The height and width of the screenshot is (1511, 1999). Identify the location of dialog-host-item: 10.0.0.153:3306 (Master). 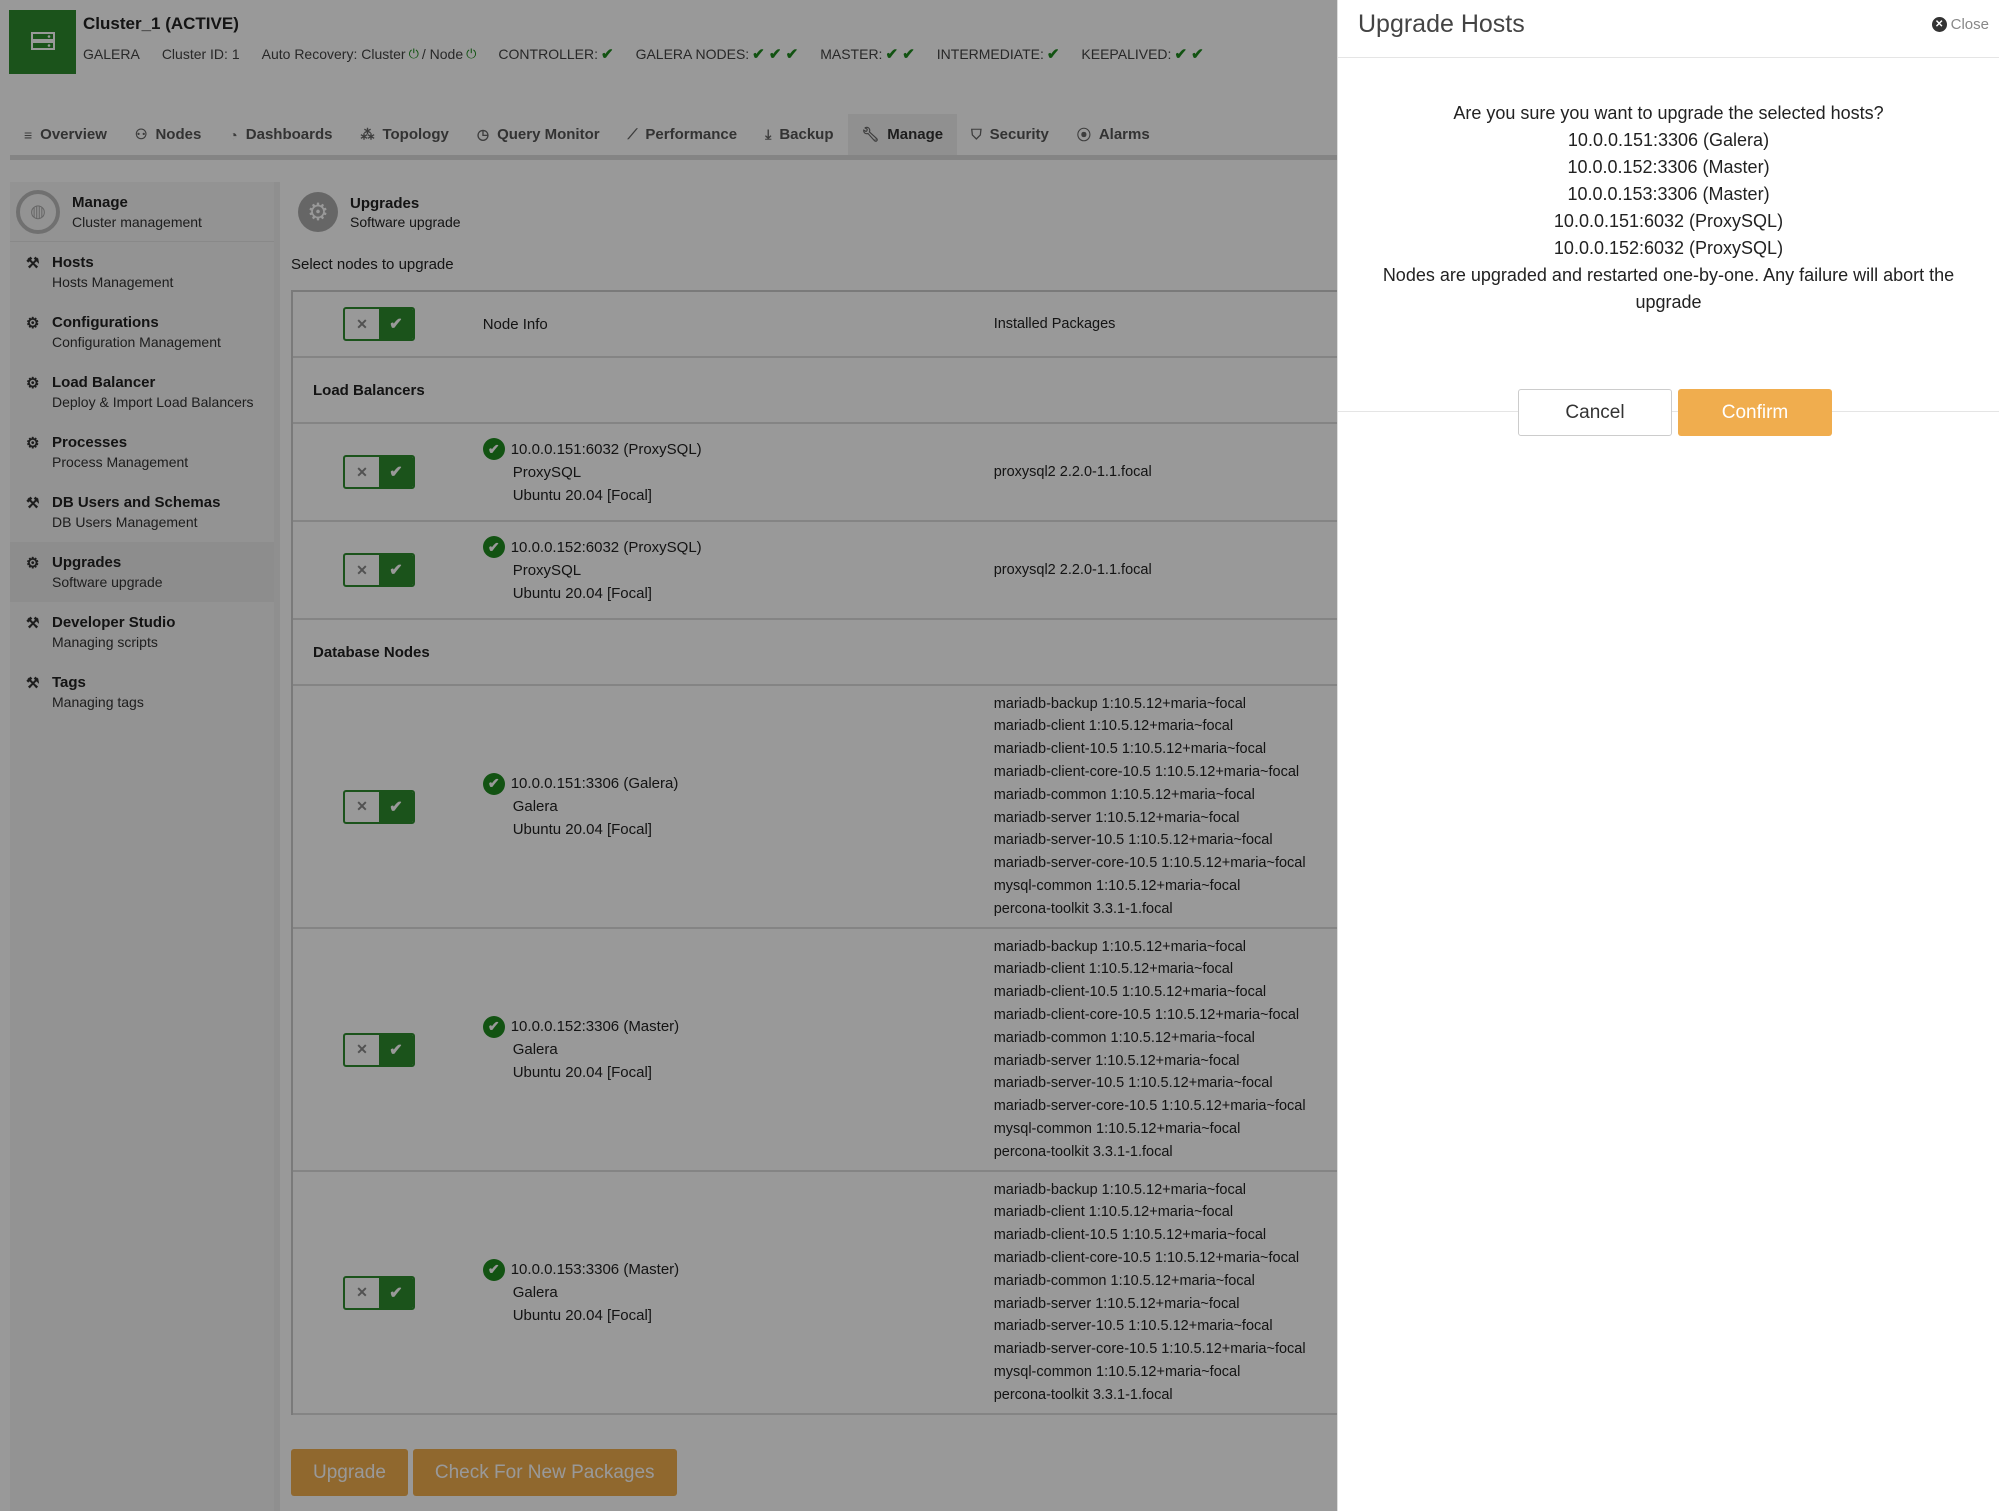
(1668, 194).